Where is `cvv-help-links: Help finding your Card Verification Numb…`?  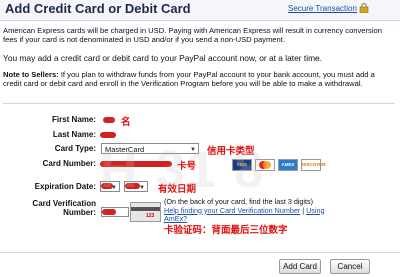
cvv-help-links: Help finding your Card Verification Numb… is located at coordinates (244, 211).